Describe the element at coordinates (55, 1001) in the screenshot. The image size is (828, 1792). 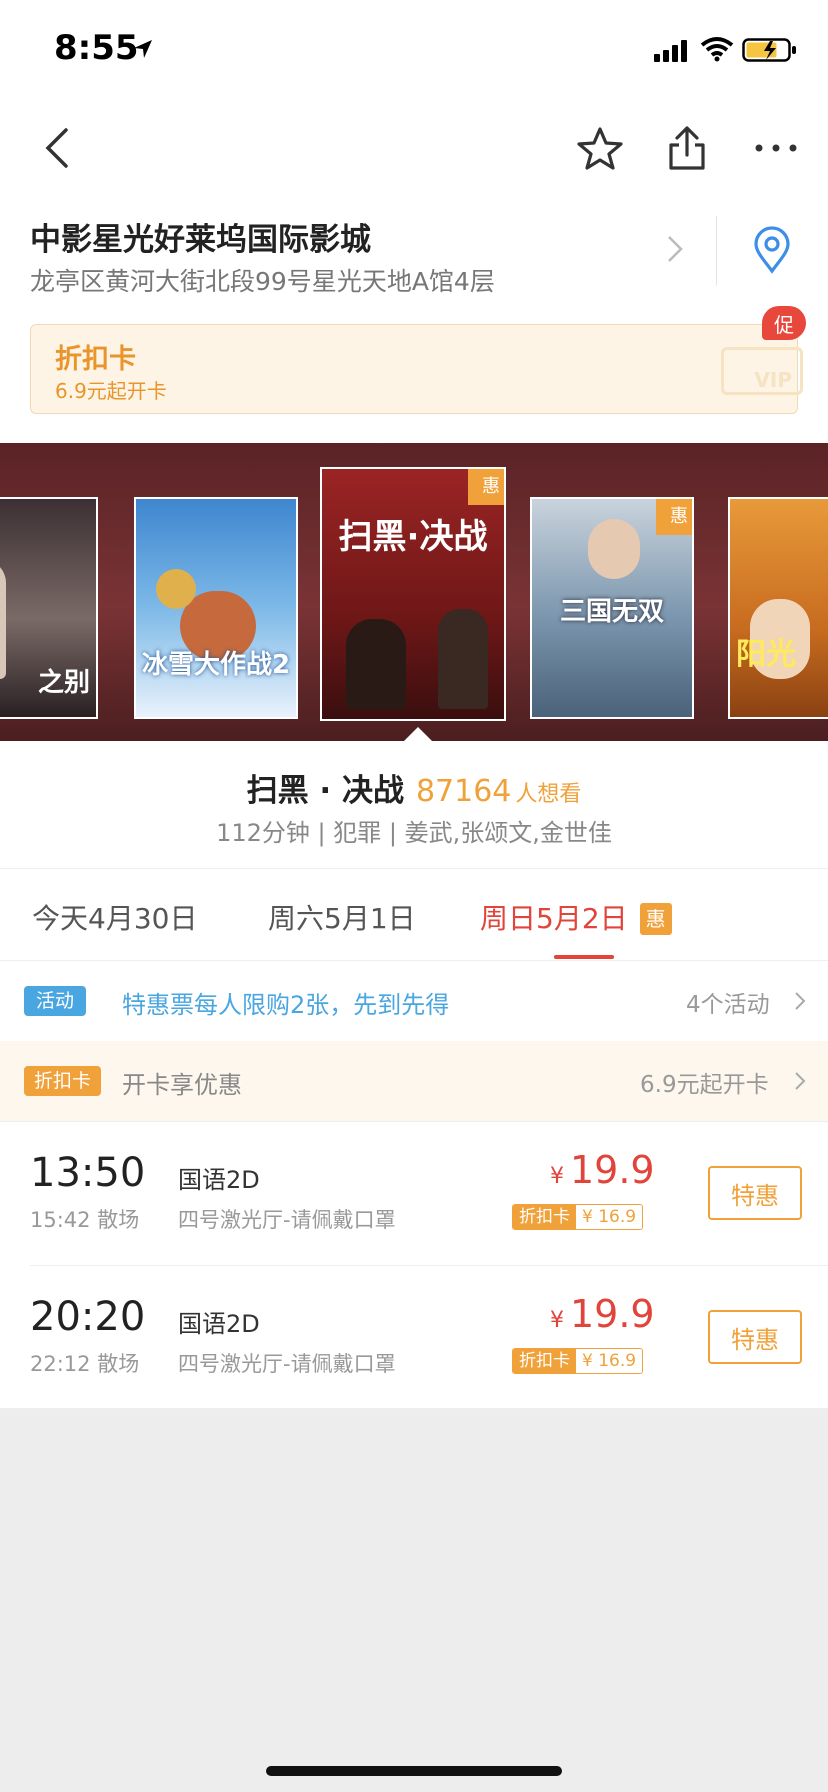
I see `activity-tag: 活动` at that location.